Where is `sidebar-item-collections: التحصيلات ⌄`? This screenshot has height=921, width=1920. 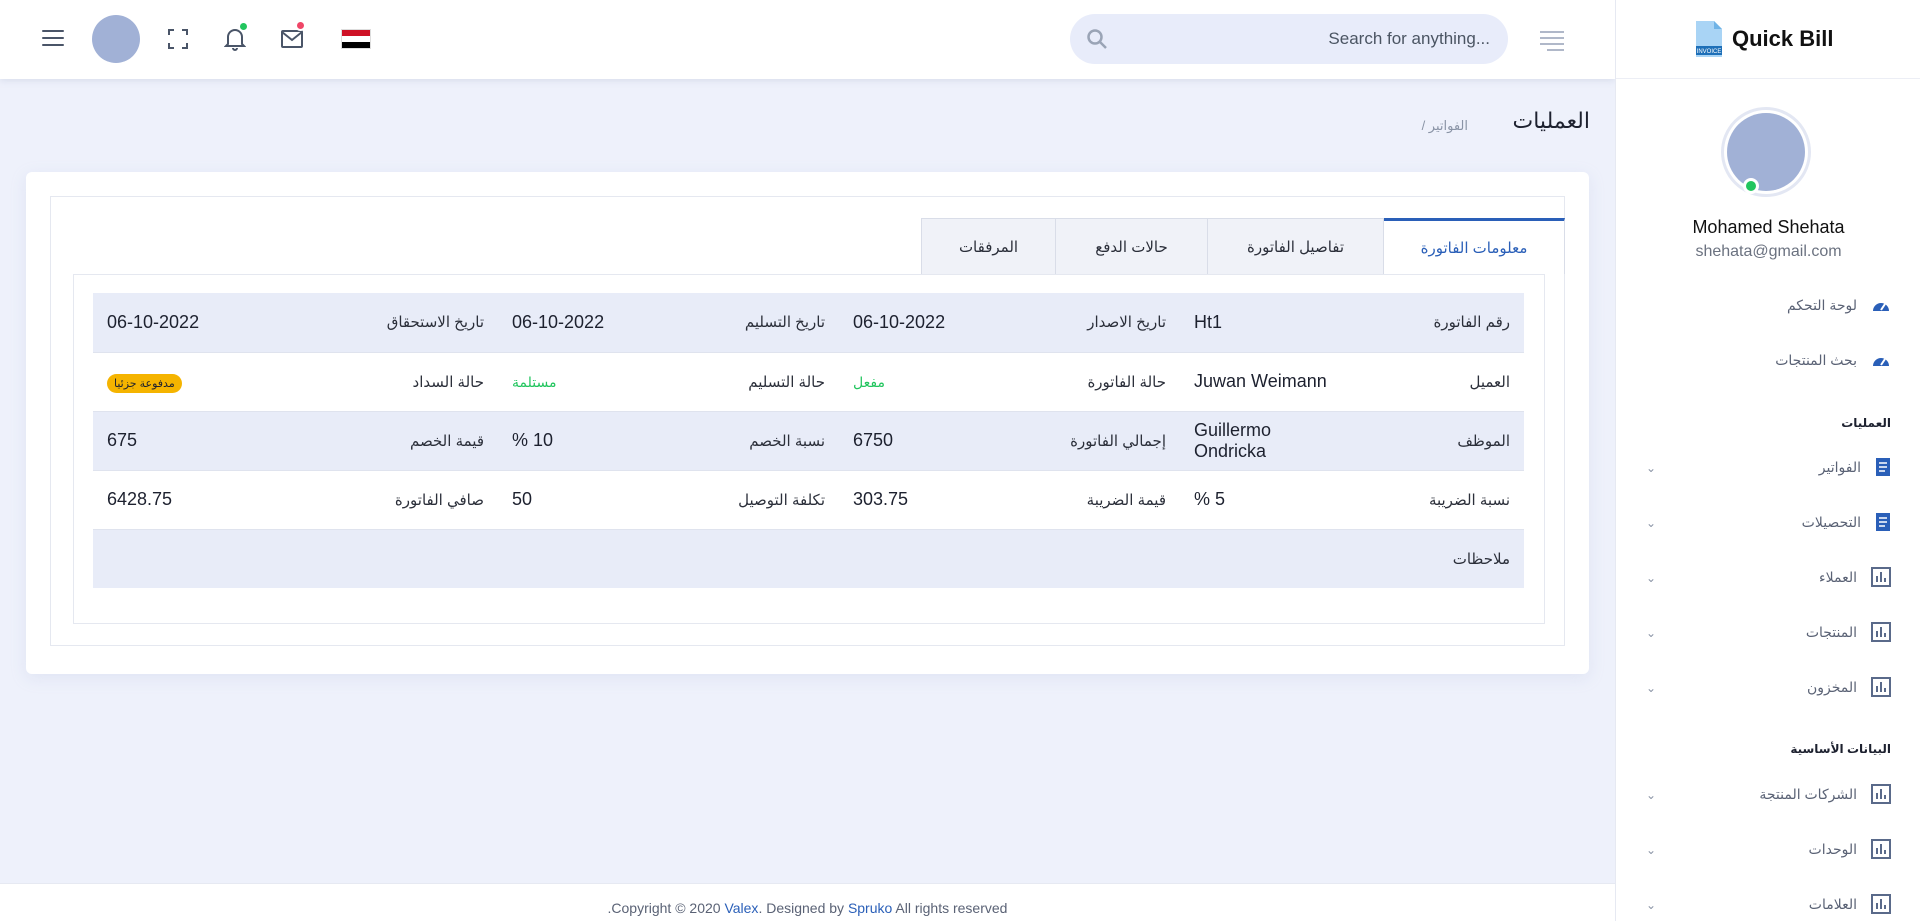 sidebar-item-collections: التحصيلات ⌄ is located at coordinates (1768, 522).